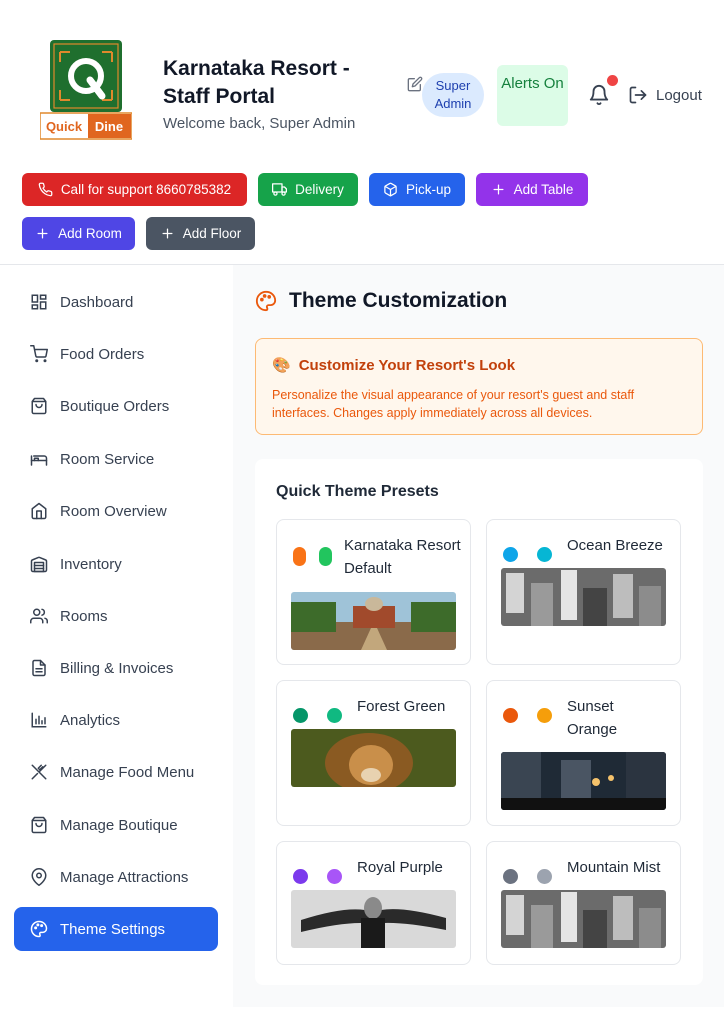 The height and width of the screenshot is (1024, 724). I want to click on warehouse-icon, so click(39, 564).